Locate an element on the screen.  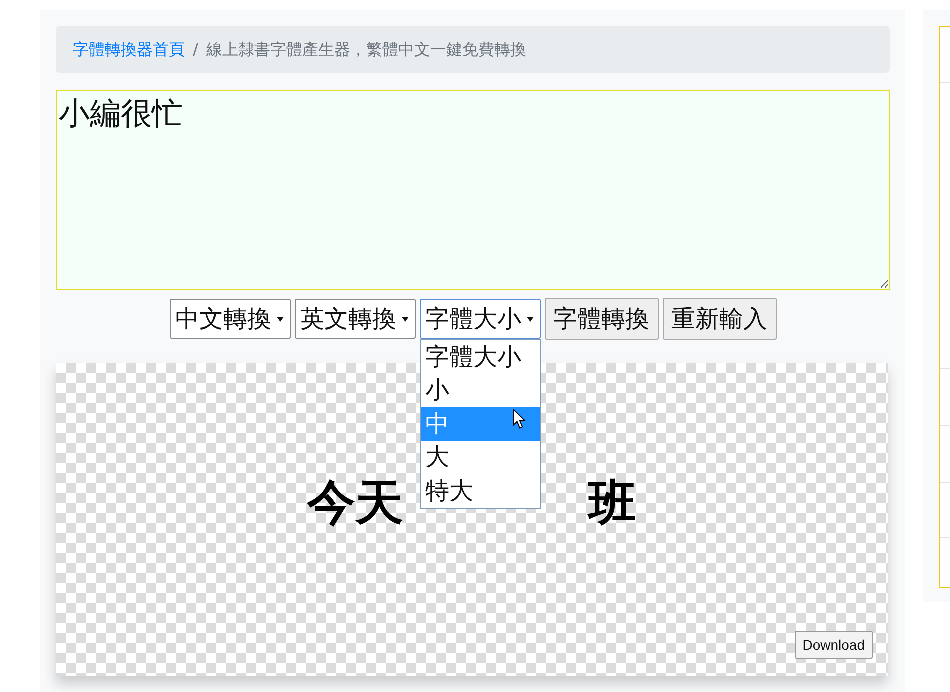
dropdown-option: 字體大小 is located at coordinates (480, 357).